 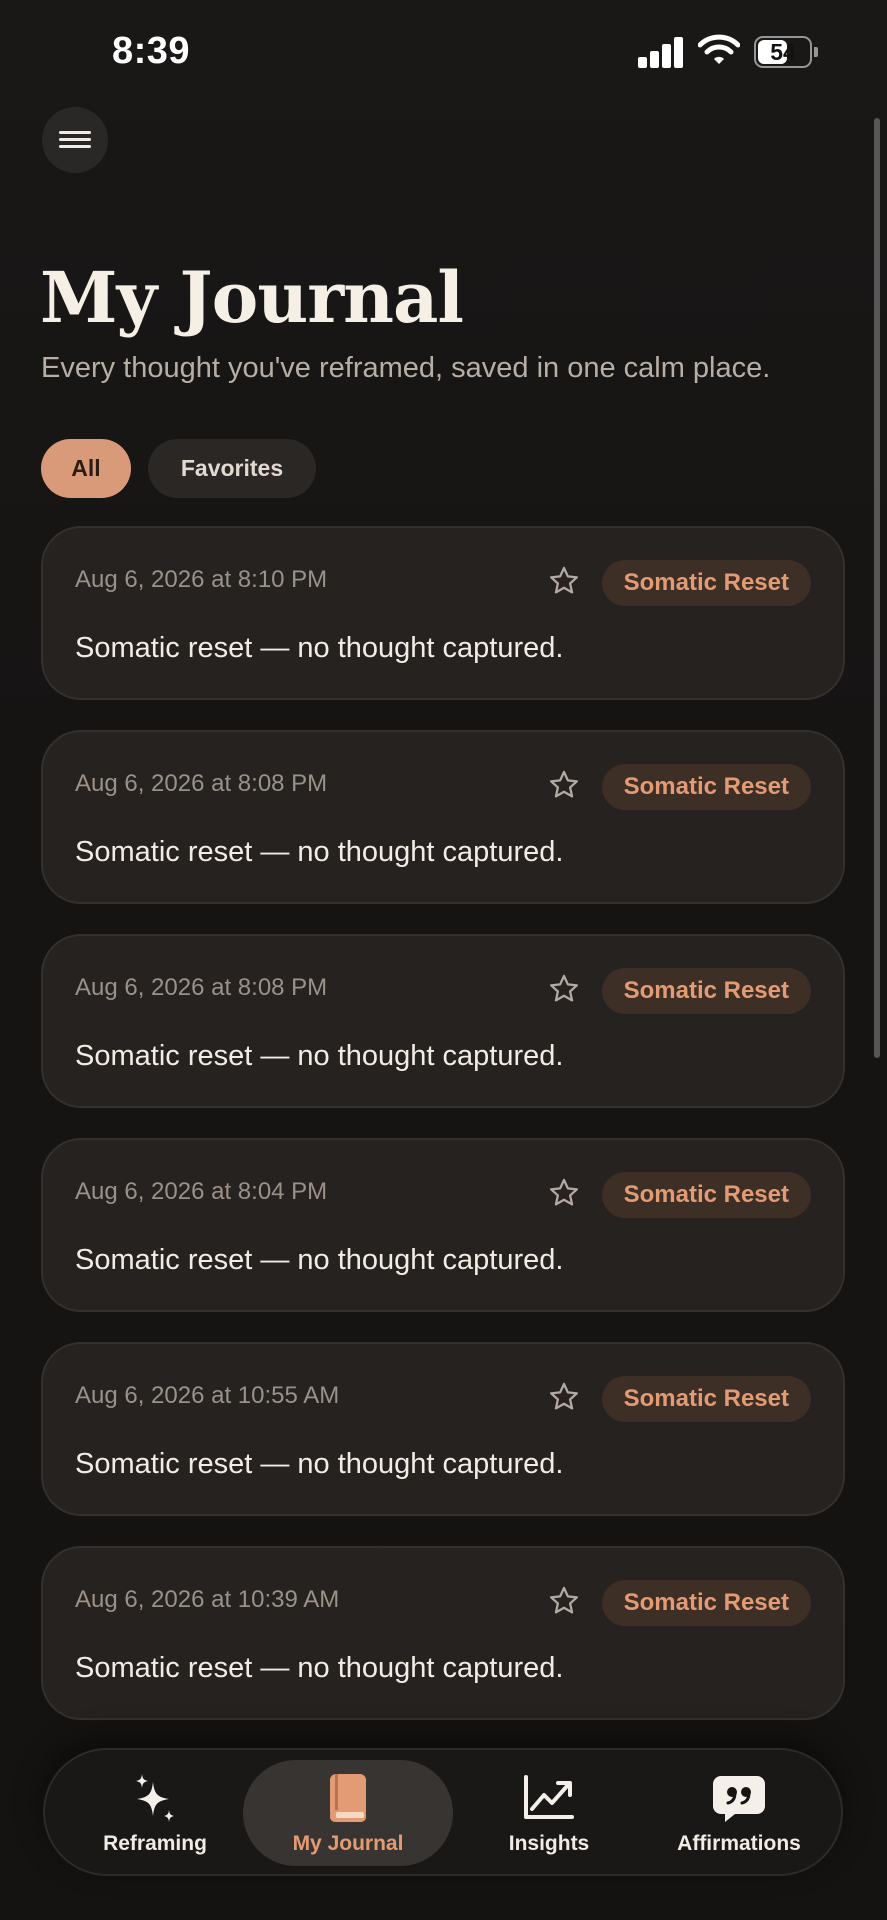 I want to click on tab-label: Reframing, so click(x=155, y=1843).